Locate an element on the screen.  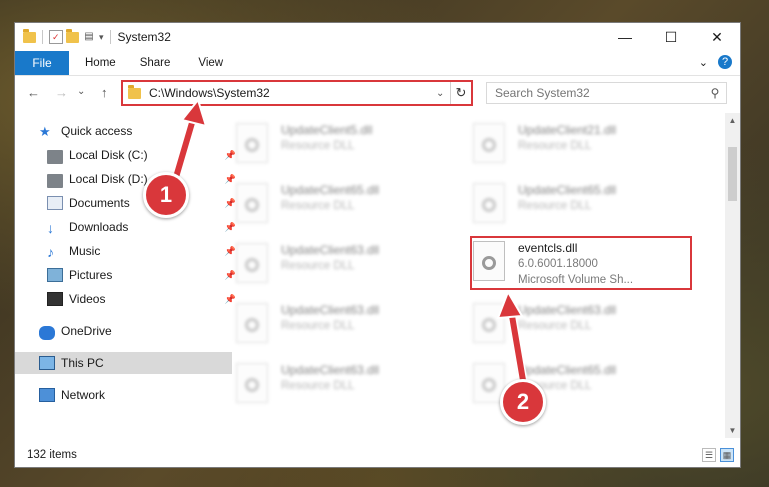
callout-badge-1: 1 is located at coordinates (166, 195).